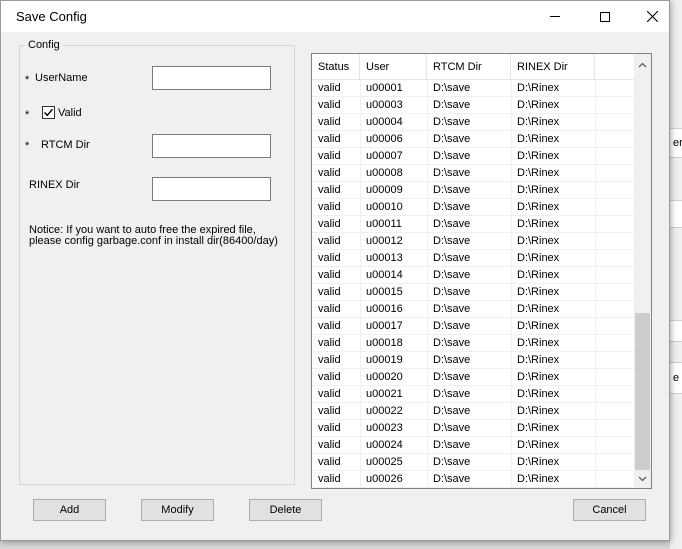 The image size is (682, 549). I want to click on required-marker: *, so click(27, 80).